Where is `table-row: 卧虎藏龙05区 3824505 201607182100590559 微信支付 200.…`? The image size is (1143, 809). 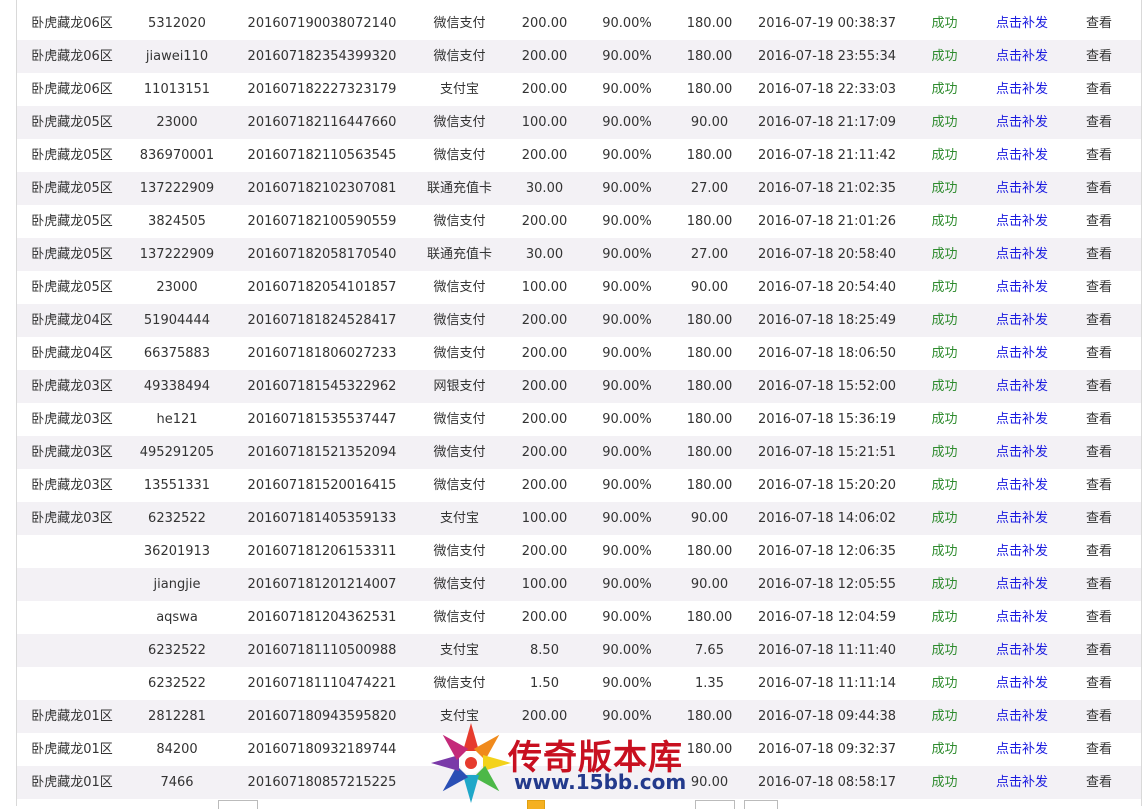
table-row: 卧虎藏龙05区 3824505 201607182100590559 微信支付 200.… is located at coordinates (579, 221).